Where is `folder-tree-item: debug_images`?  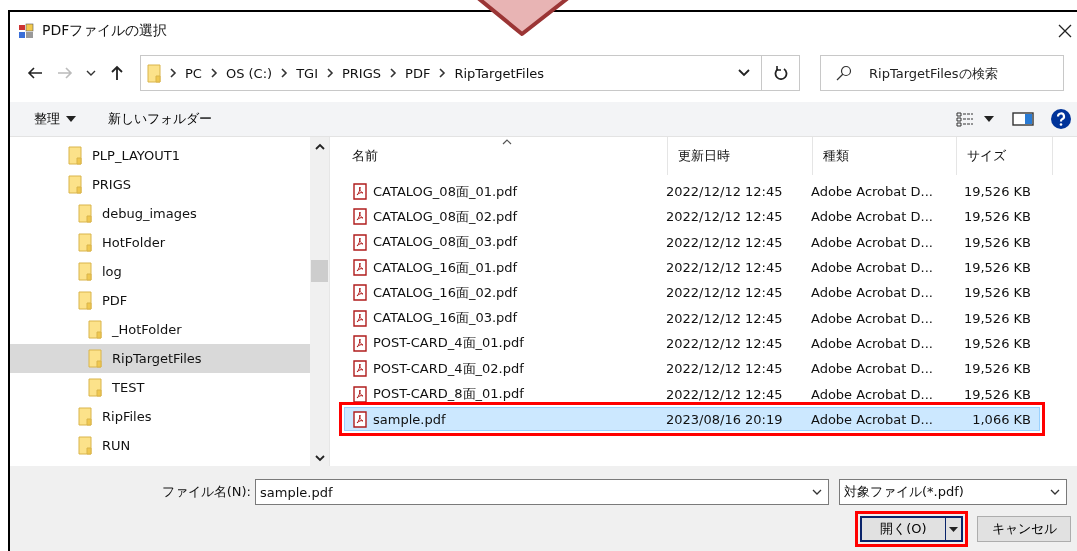
folder-tree-item: debug_images is located at coordinates (160, 213).